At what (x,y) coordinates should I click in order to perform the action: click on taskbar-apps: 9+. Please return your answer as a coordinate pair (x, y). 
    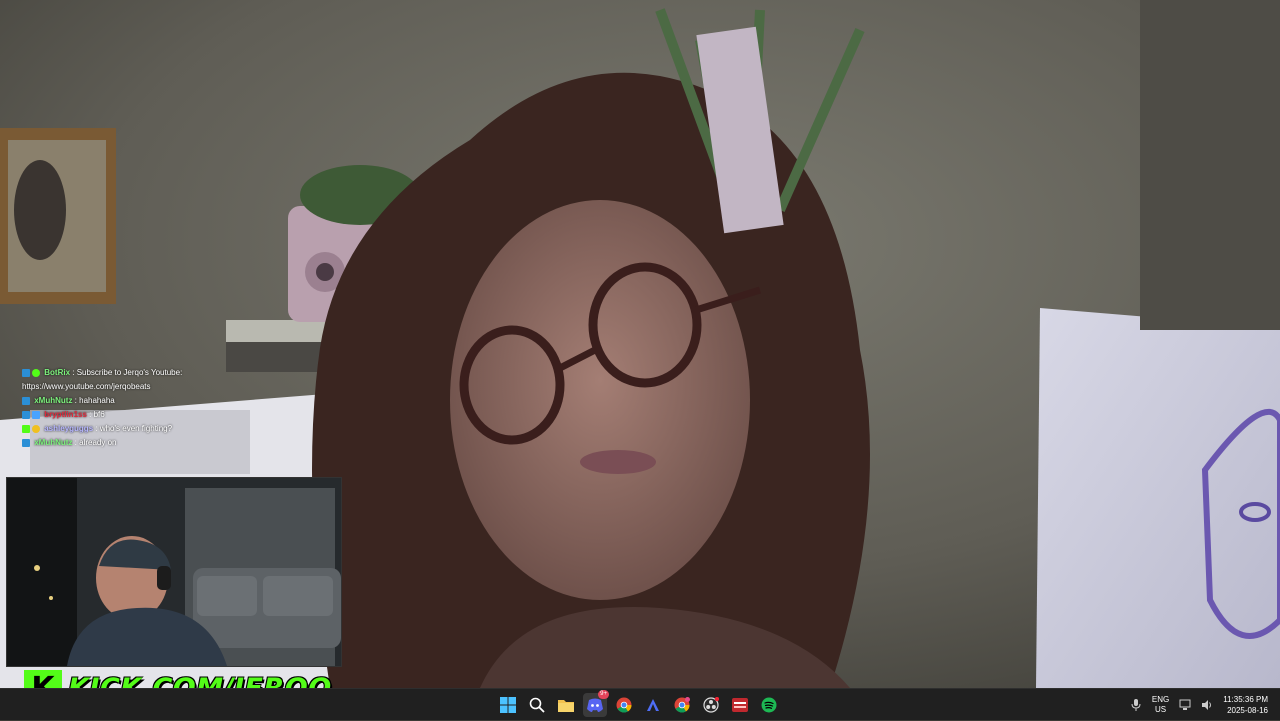
    Looking at the image, I should click on (638, 703).